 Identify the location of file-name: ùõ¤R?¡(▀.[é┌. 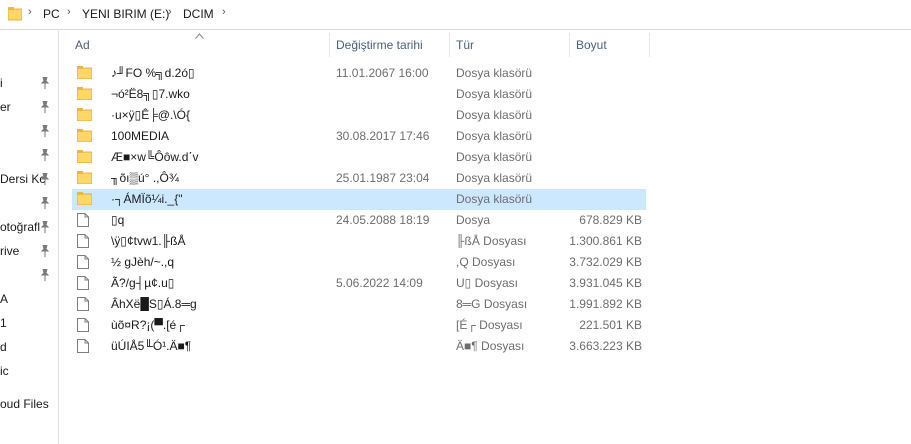
(148, 325).